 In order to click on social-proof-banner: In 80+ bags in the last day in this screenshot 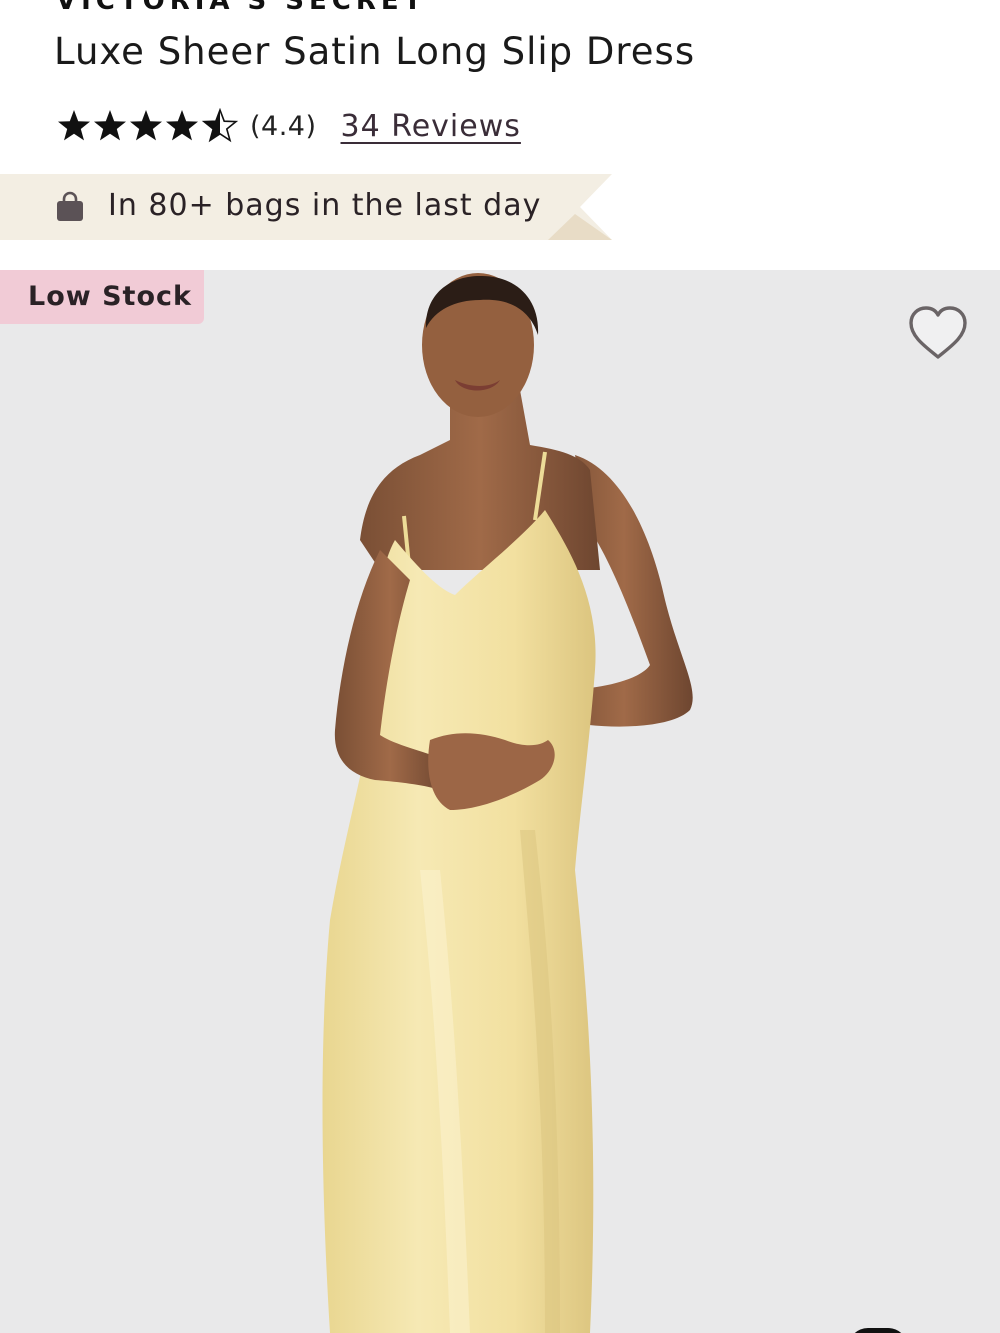, I will do `click(306, 207)`.